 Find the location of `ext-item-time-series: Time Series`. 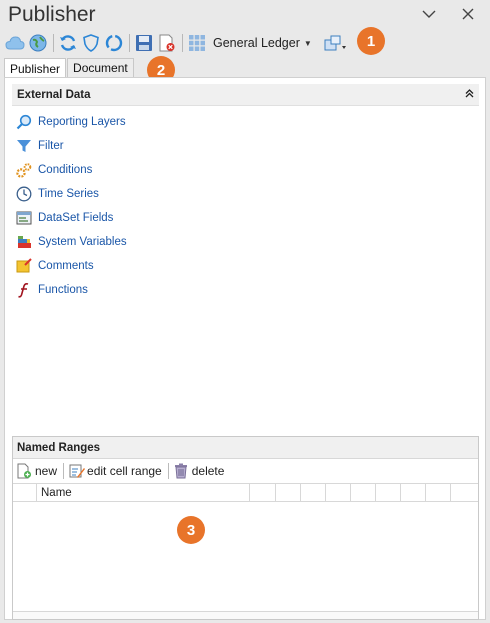

ext-item-time-series: Time Series is located at coordinates (71, 194).